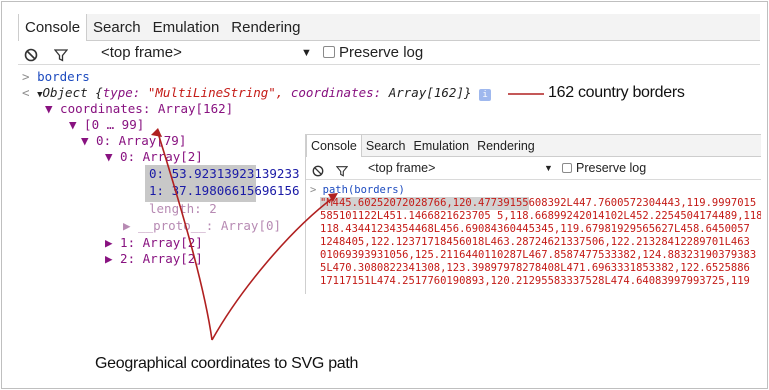 This screenshot has width=769, height=390. Describe the element at coordinates (156, 132) in the screenshot. I see `coords-arrow-head` at that location.